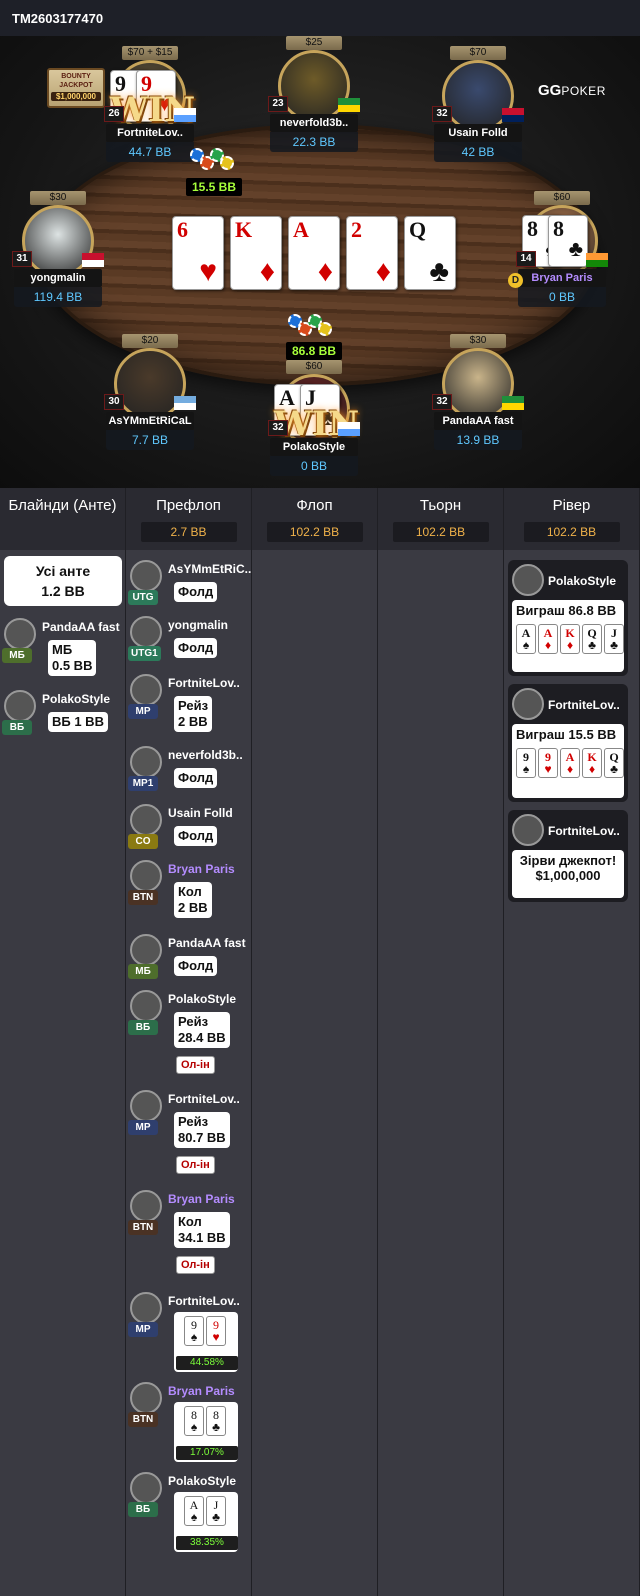 Image resolution: width=640 pixels, height=1596 pixels. Describe the element at coordinates (188, 1140) in the screenshot. I see `action-entry: MP FortniteLov.. Рейз 80.7 BB Ол-ін` at that location.